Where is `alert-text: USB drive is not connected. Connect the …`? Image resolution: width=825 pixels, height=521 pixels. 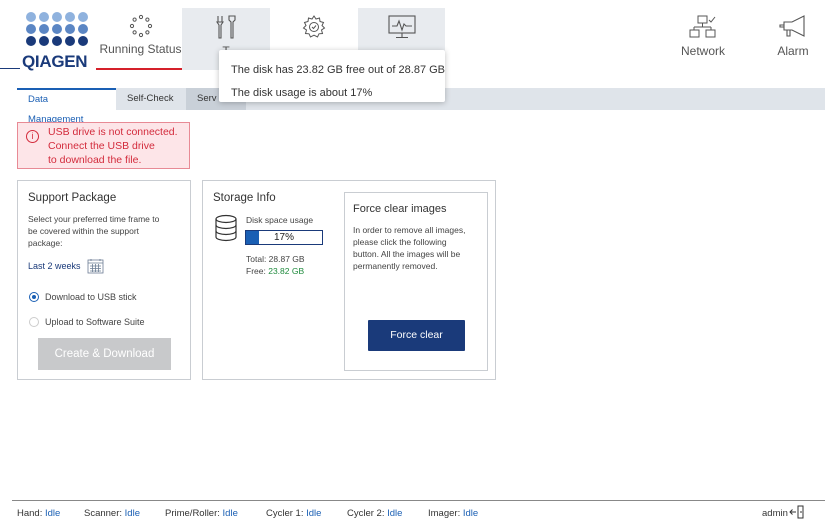 alert-text: USB drive is not connected. Connect the … is located at coordinates (113, 146).